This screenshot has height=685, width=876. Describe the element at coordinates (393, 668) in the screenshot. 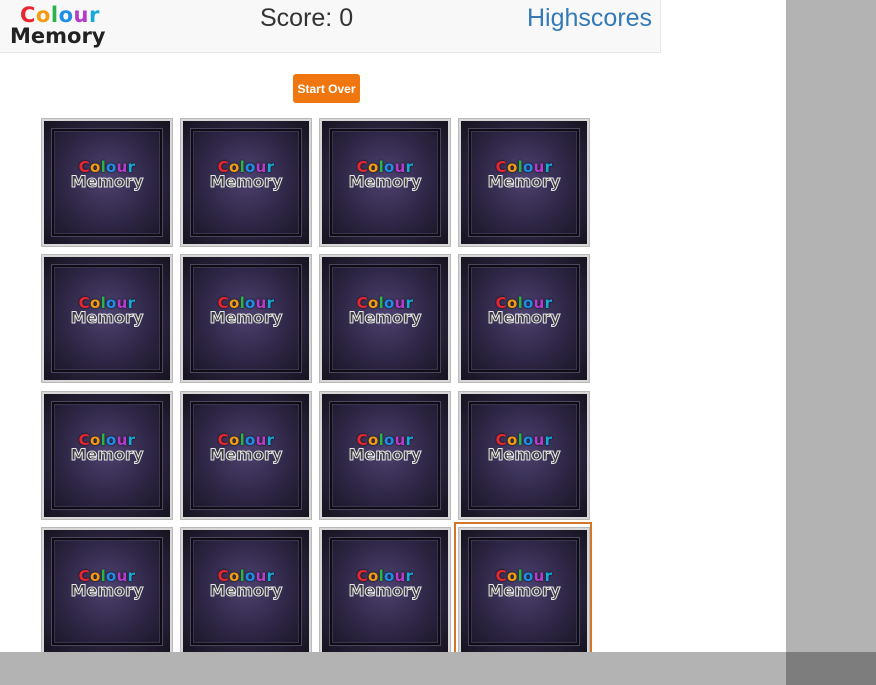

I see `horizontal-scrollbar` at that location.